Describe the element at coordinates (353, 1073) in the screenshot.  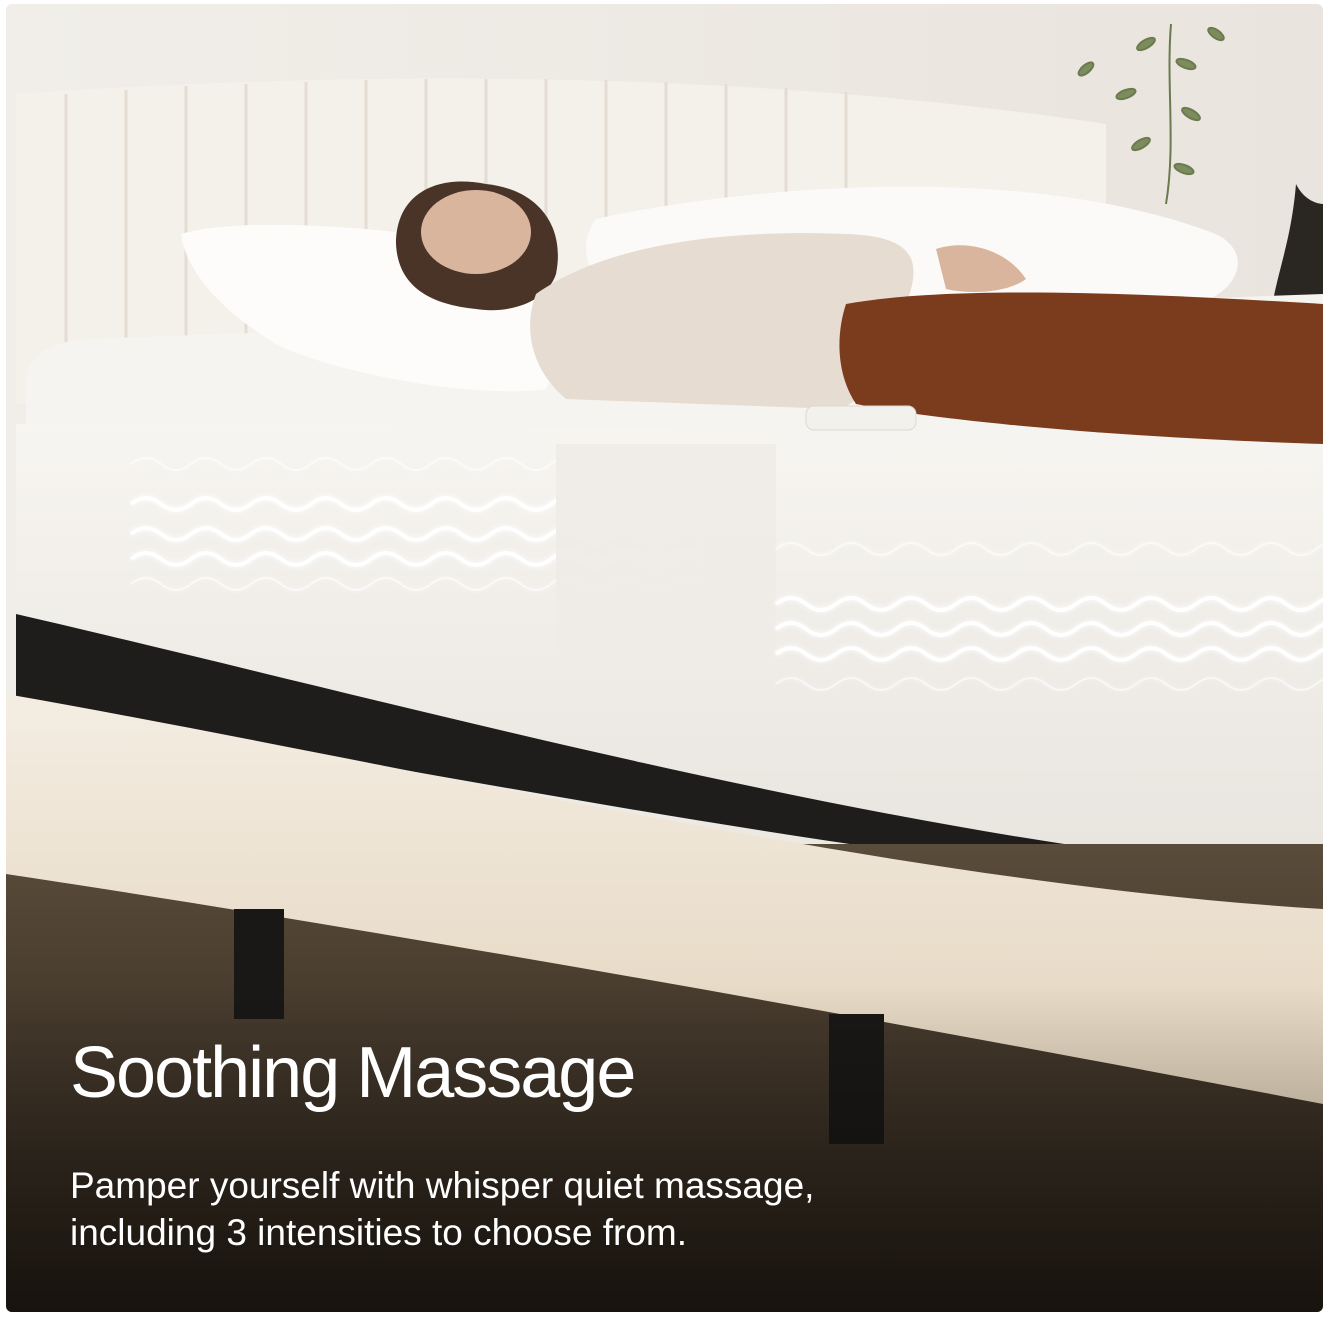
I see `feature-title: Soothing Massage` at that location.